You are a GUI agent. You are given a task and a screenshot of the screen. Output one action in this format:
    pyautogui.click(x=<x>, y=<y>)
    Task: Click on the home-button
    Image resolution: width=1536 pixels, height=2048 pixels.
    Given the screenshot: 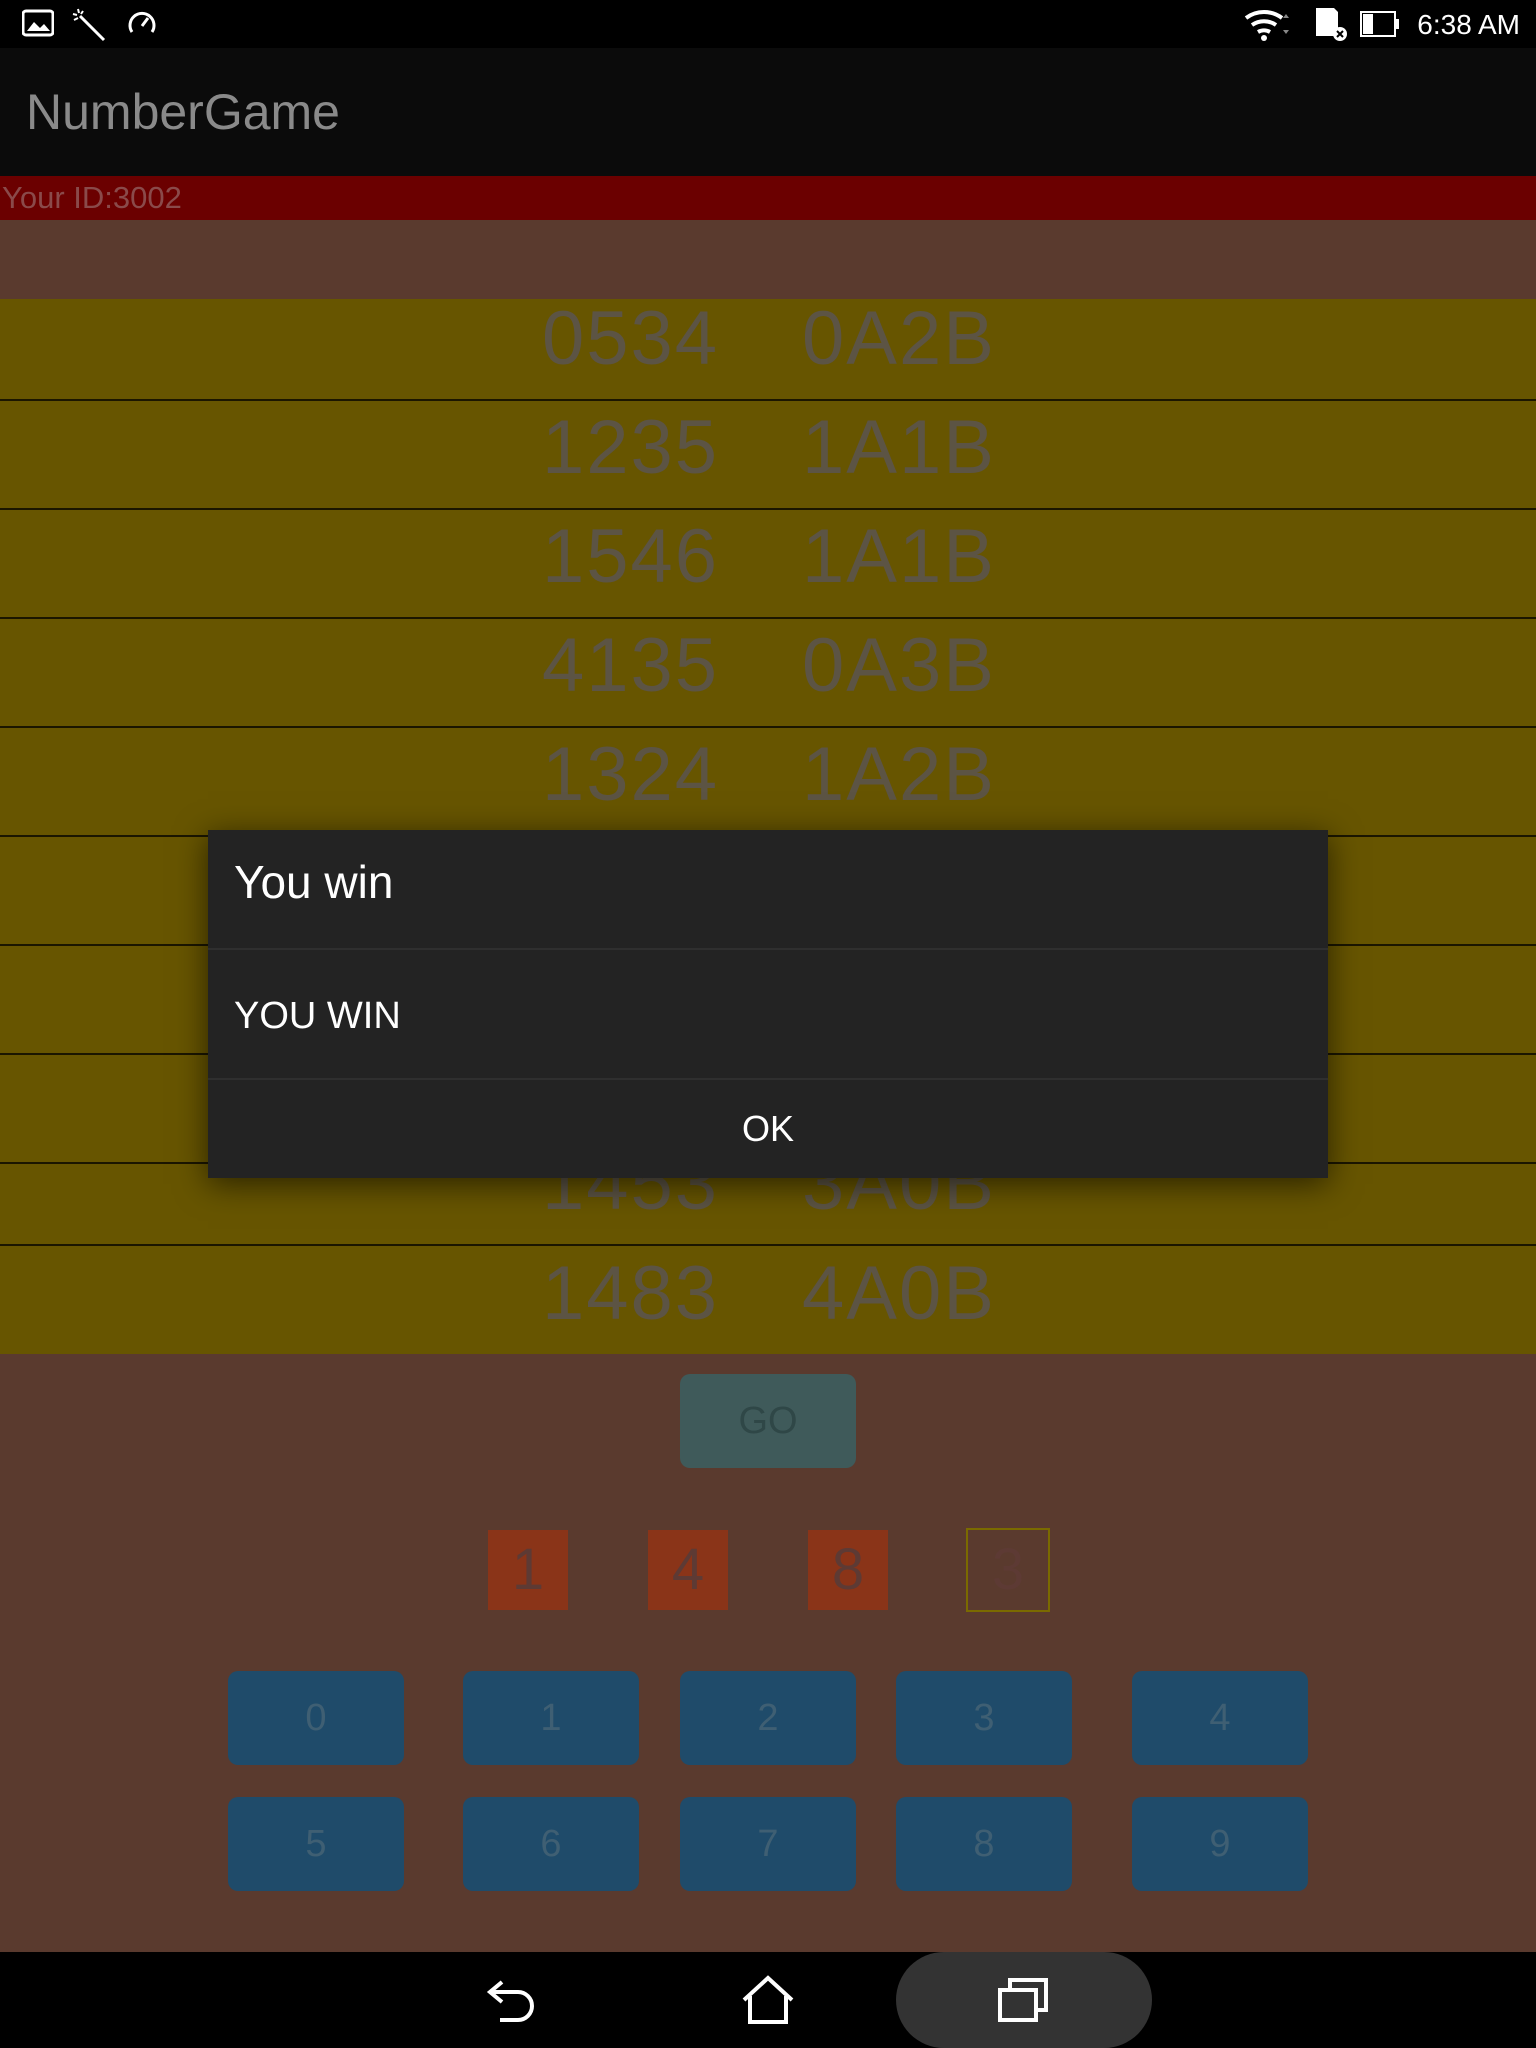 What is the action you would take?
    pyautogui.click(x=768, y=2000)
    